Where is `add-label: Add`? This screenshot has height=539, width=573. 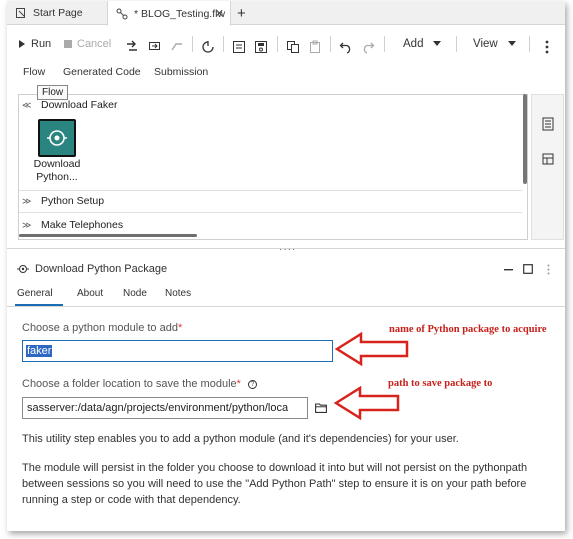 add-label: Add is located at coordinates (413, 44).